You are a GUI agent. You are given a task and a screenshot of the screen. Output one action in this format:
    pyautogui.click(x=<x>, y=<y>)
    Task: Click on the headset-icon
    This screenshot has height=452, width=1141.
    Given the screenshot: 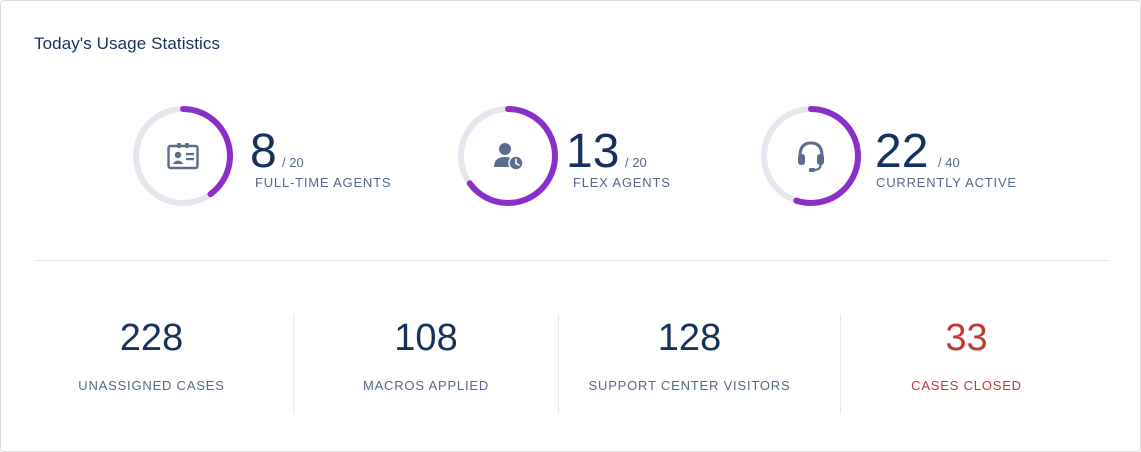 What is the action you would take?
    pyautogui.click(x=811, y=156)
    